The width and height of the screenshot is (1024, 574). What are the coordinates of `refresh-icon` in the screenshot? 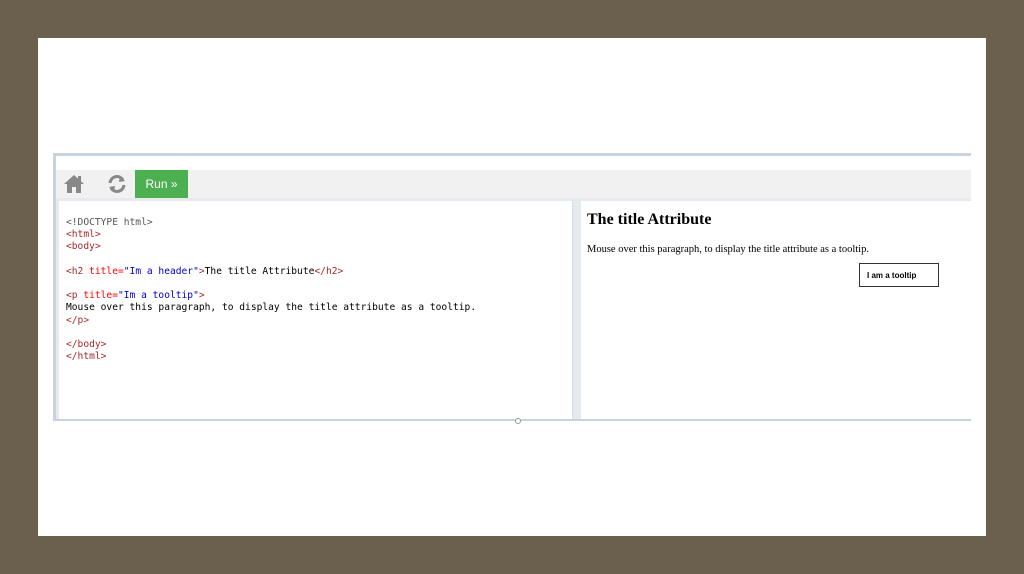 It's located at (117, 184).